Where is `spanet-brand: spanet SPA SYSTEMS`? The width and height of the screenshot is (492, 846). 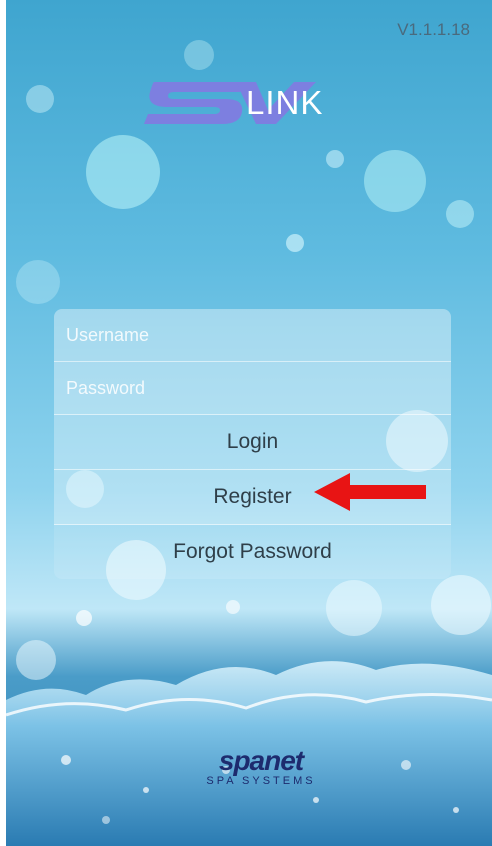 spanet-brand: spanet SPA SYSTEMS is located at coordinates (261, 766).